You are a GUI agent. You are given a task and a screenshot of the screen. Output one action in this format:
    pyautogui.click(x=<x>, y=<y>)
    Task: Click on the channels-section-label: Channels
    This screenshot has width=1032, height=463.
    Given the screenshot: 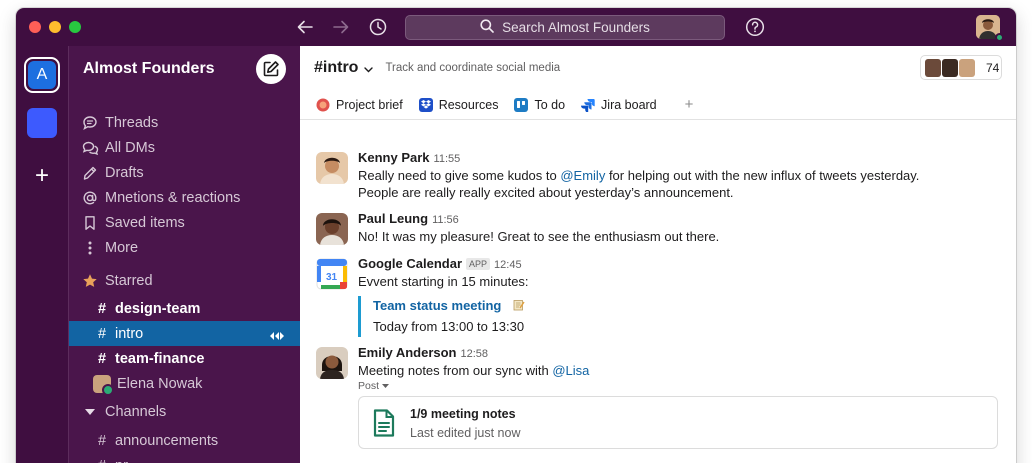 What is the action you would take?
    pyautogui.click(x=136, y=411)
    